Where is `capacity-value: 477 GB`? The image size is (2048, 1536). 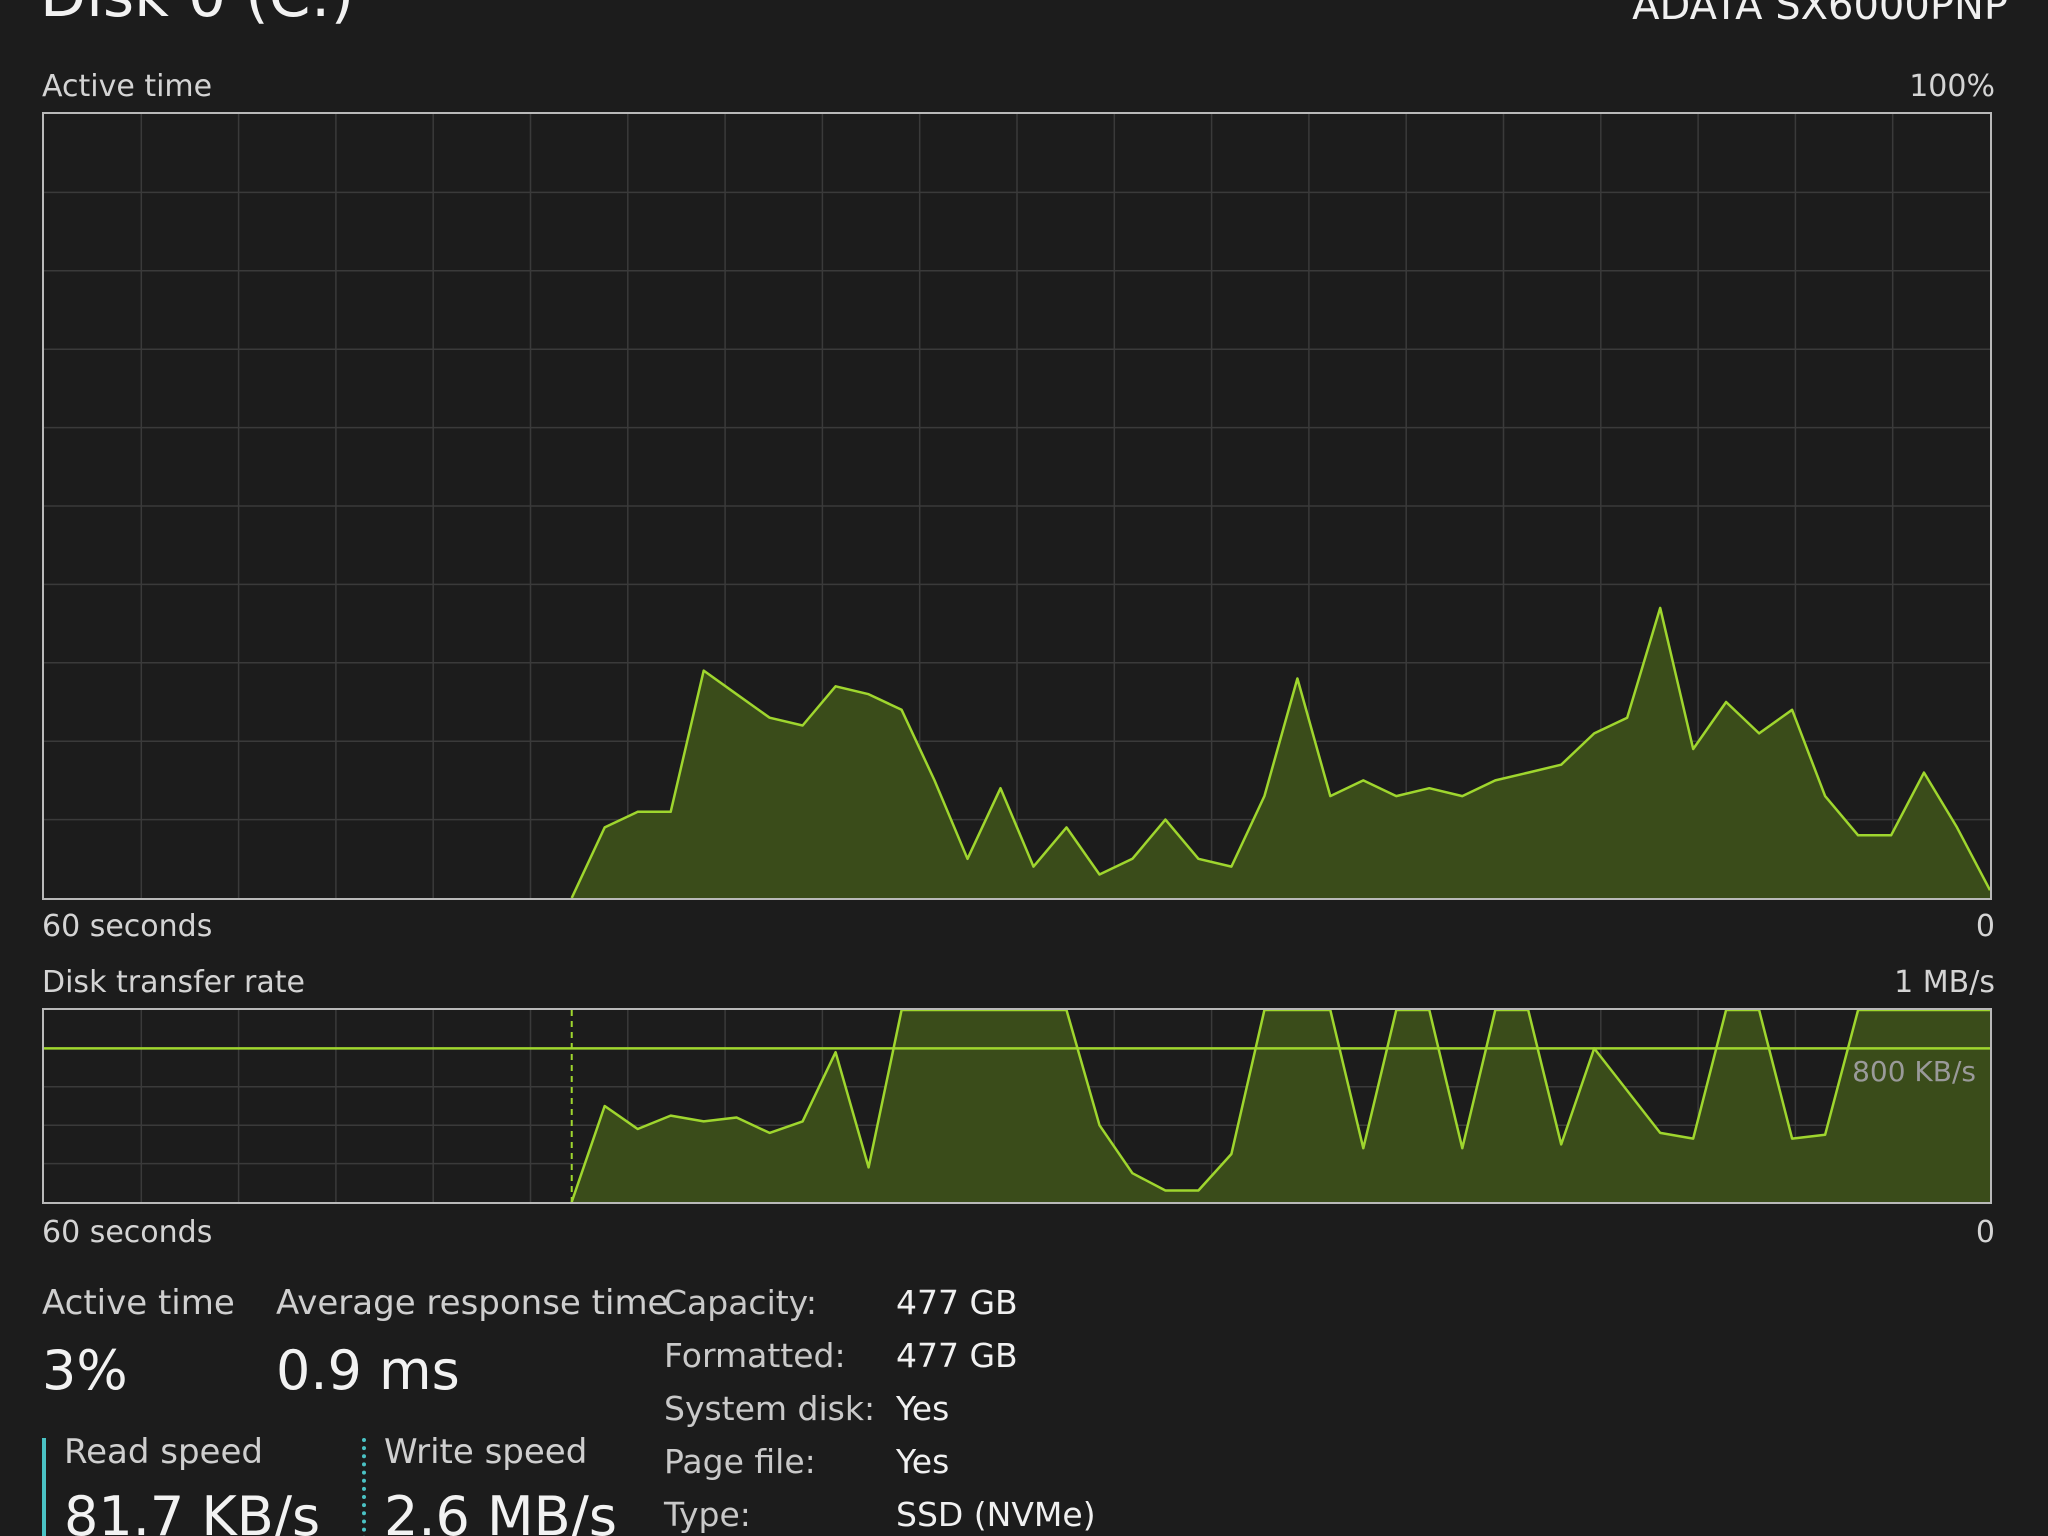
capacity-value: 477 GB is located at coordinates (957, 1302).